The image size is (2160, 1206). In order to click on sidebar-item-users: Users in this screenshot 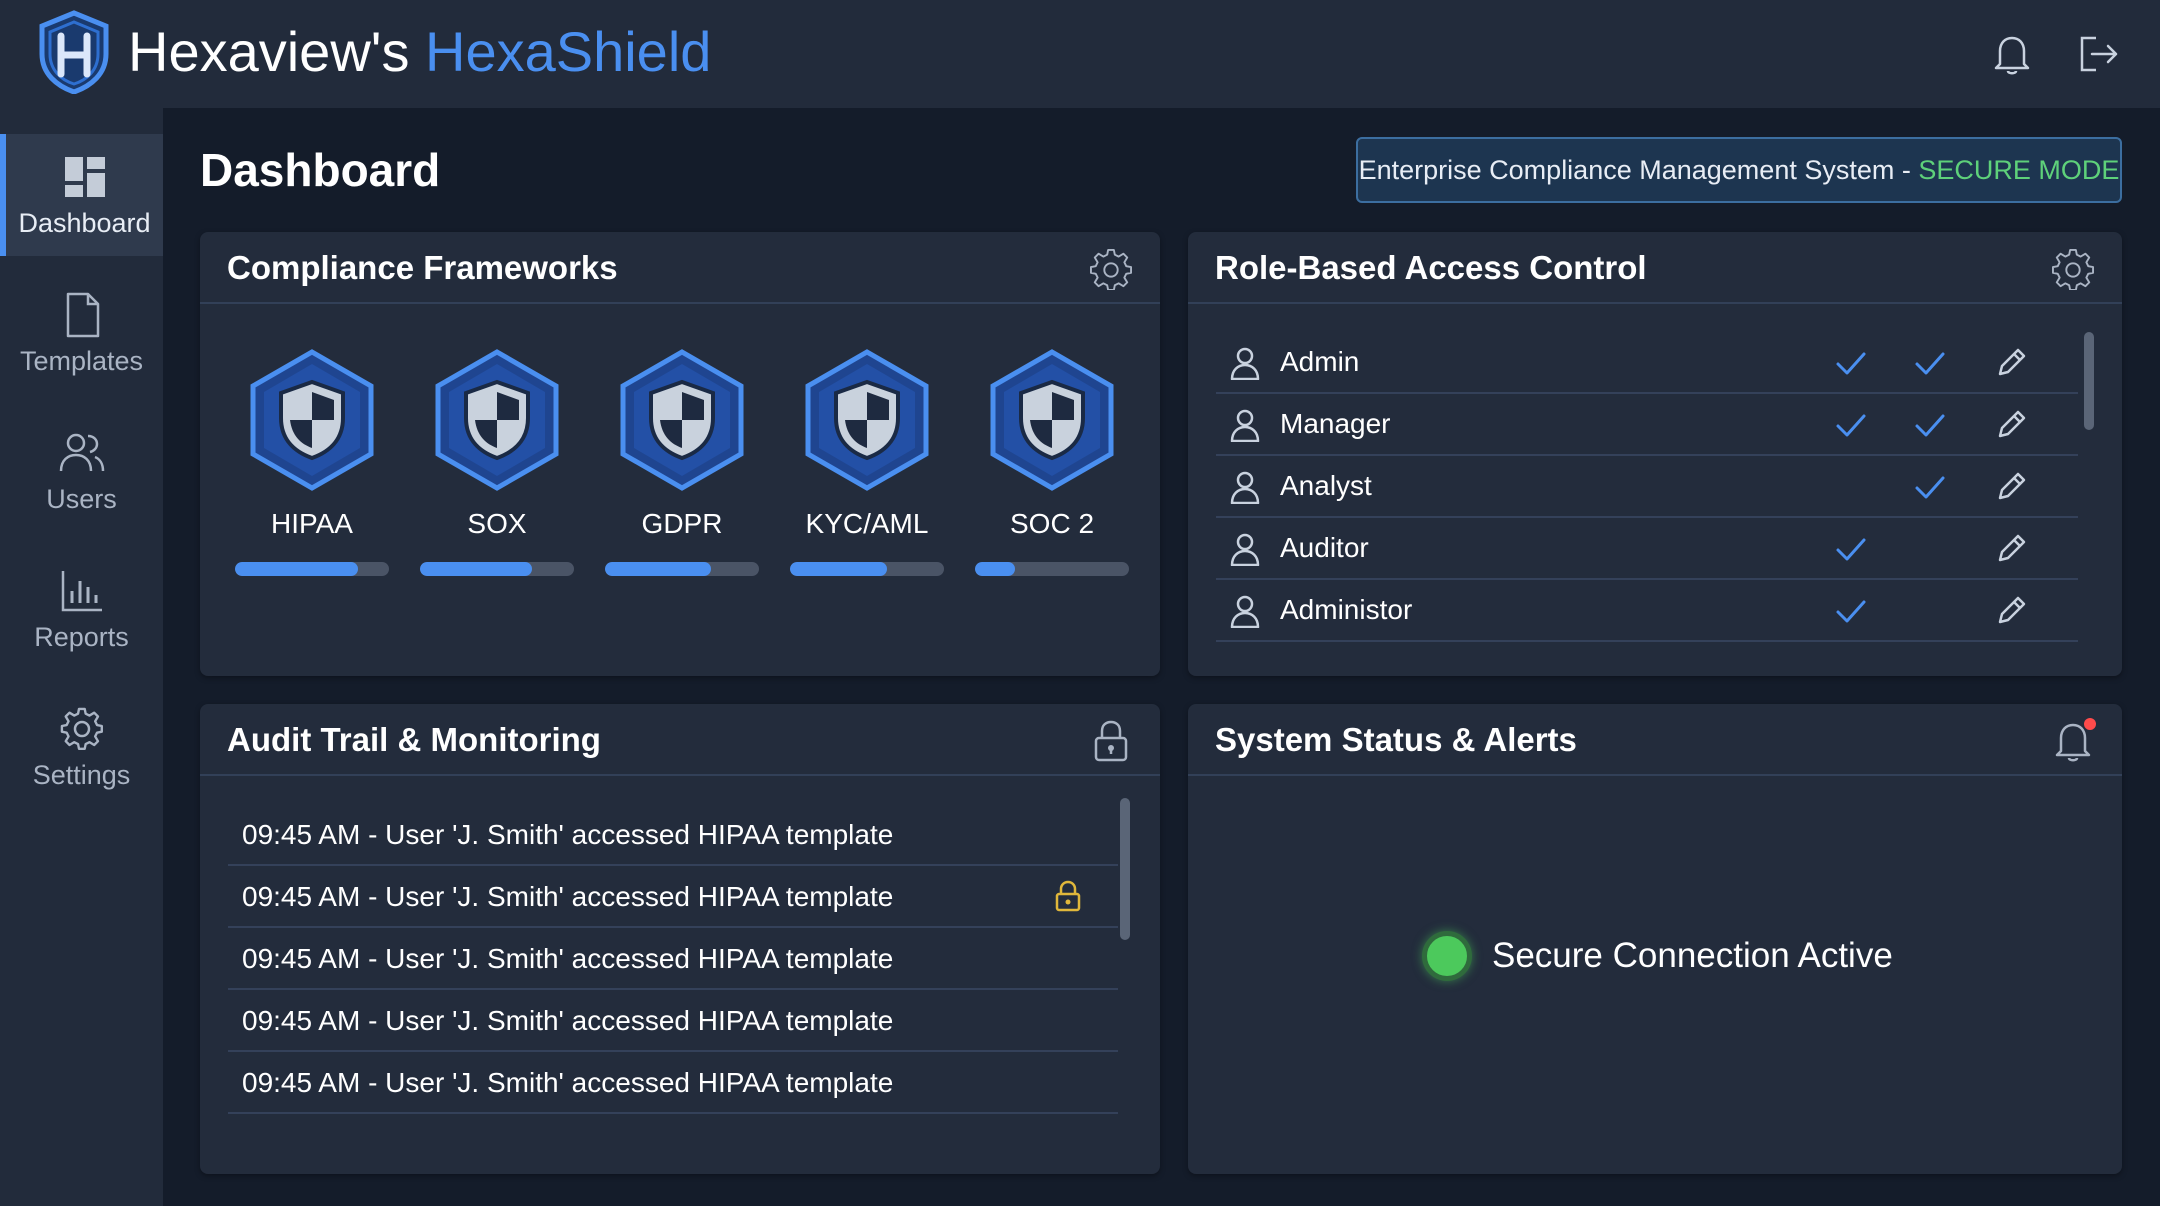, I will do `click(81, 471)`.